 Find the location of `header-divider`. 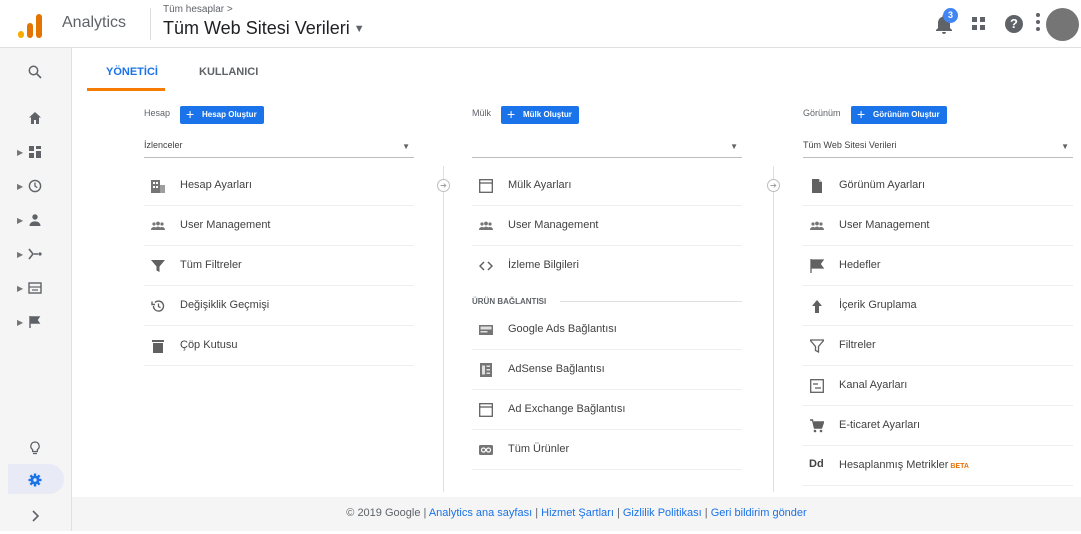

header-divider is located at coordinates (150, 24).